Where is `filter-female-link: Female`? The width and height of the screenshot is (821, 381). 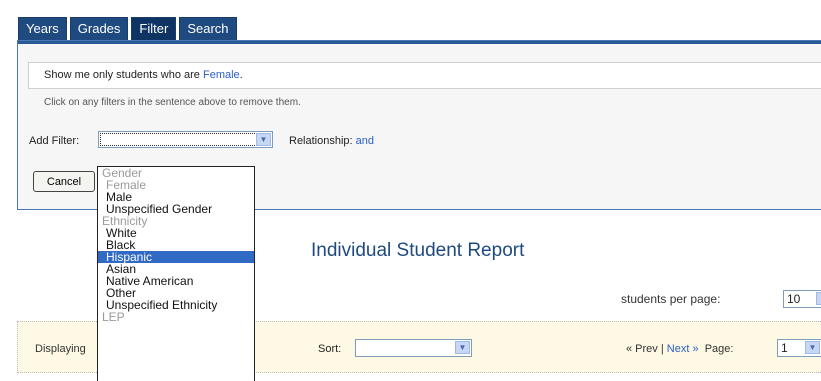 filter-female-link: Female is located at coordinates (221, 75).